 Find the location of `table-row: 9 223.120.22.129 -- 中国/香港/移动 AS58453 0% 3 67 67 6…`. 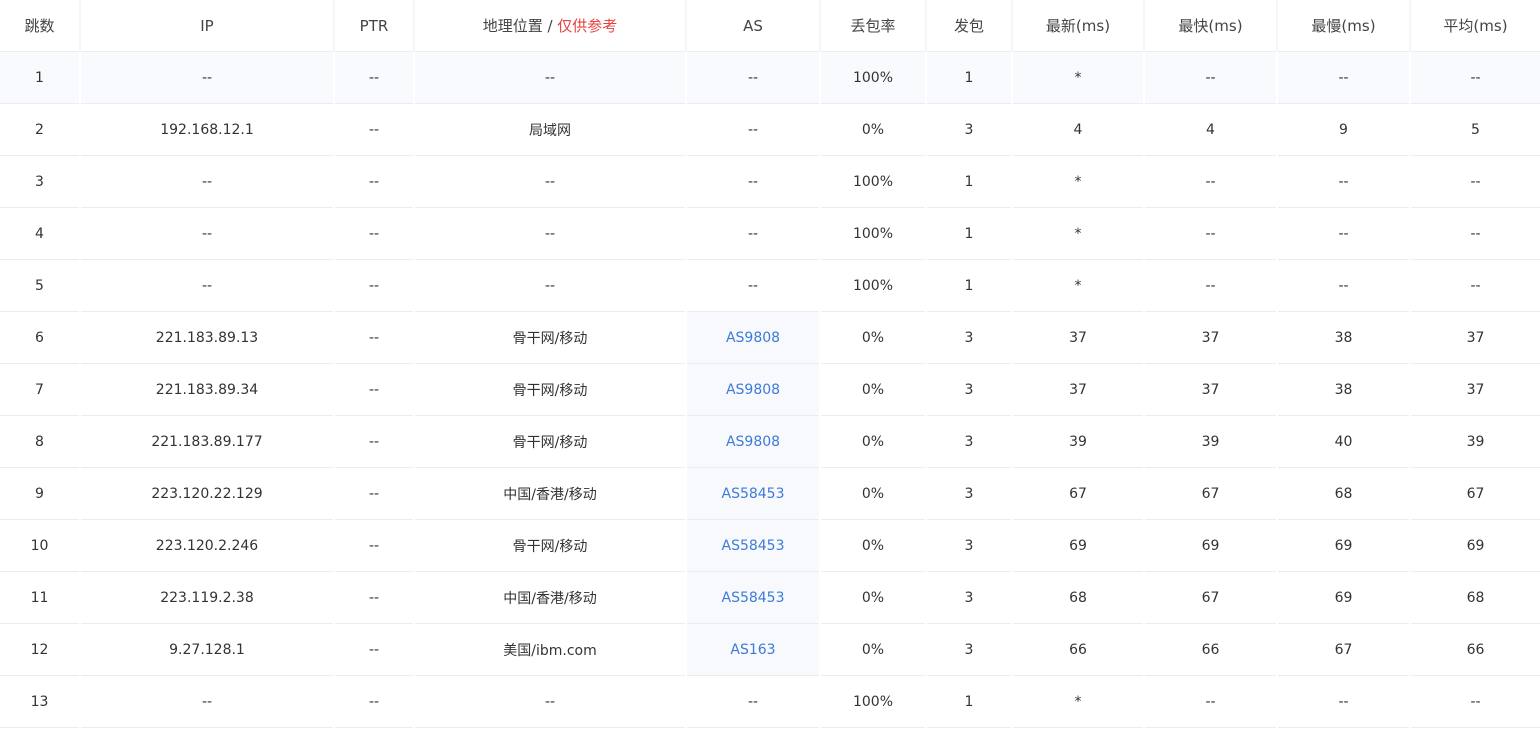

table-row: 9 223.120.22.129 -- 中国/香港/移动 AS58453 0% 3 67 67 6… is located at coordinates (770, 493).